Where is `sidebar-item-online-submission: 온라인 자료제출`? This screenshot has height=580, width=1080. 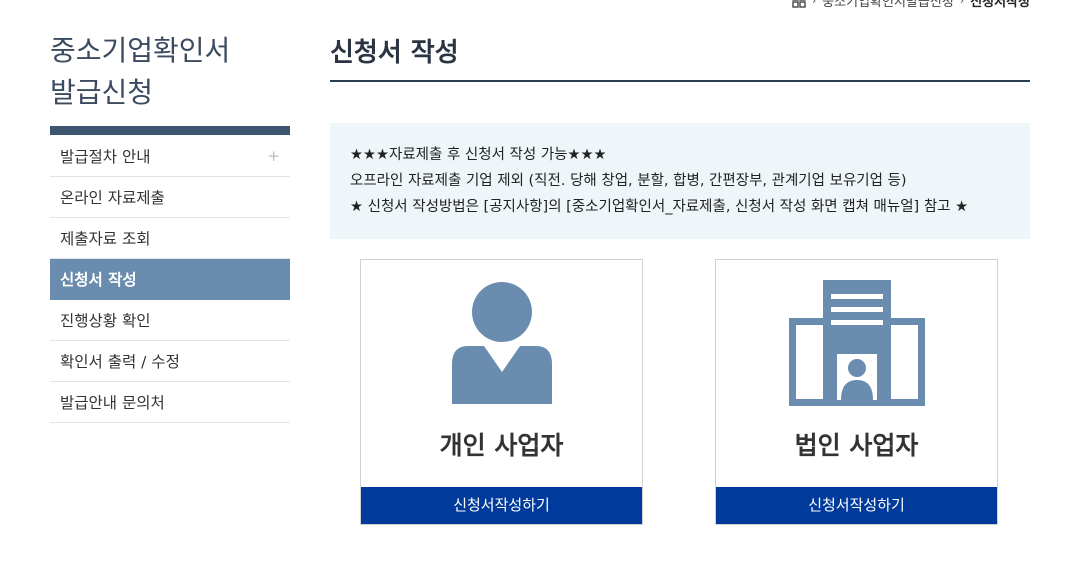 sidebar-item-online-submission: 온라인 자료제출 is located at coordinates (170, 197).